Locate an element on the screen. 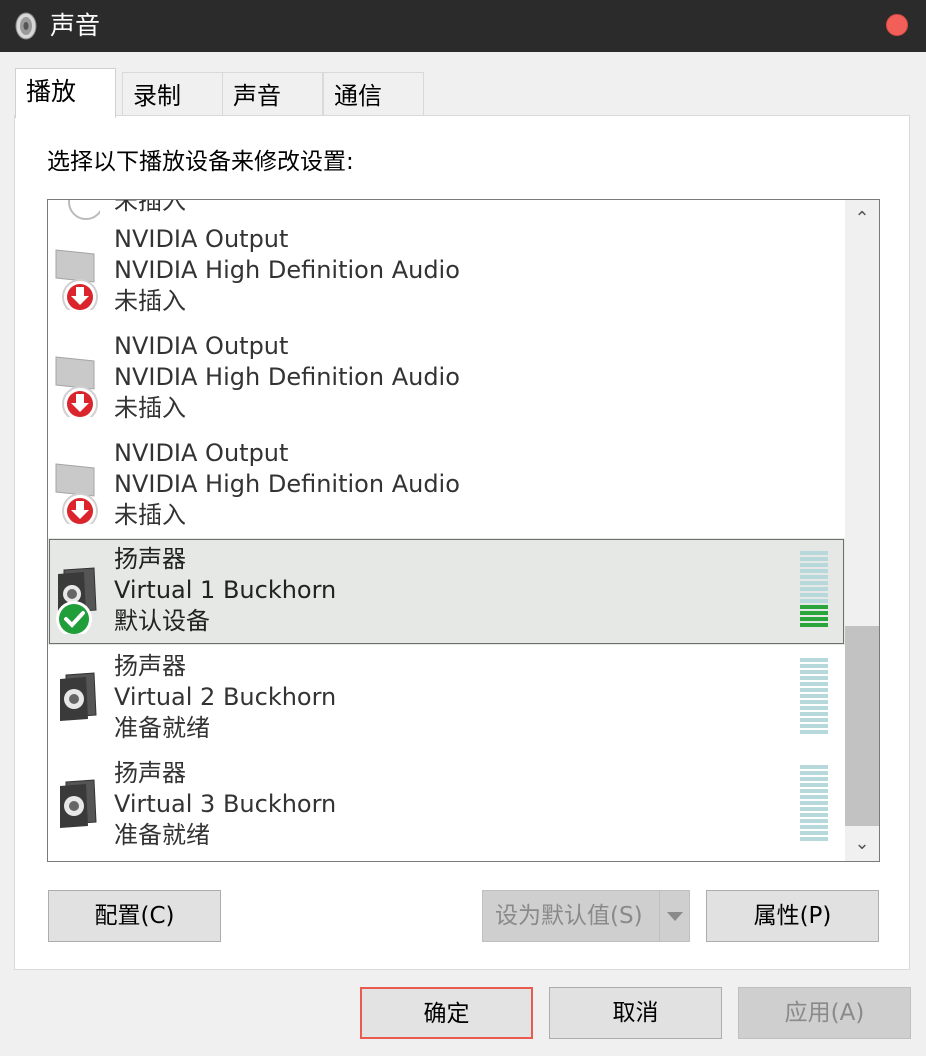  device-item: 扬声器 Virtual 2 Buckhorn 准备就绪 is located at coordinates (446, 698).